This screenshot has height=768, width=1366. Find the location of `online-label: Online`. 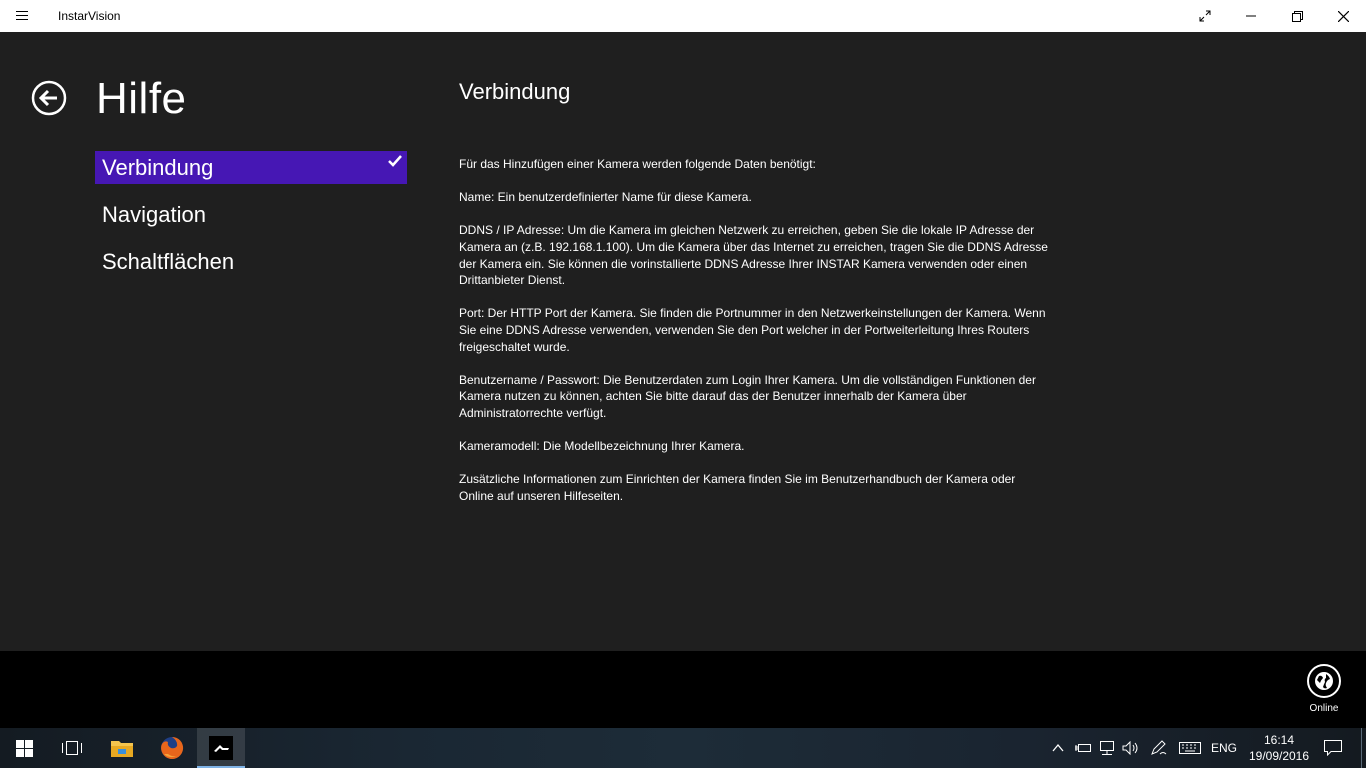

online-label: Online is located at coordinates (1324, 708).